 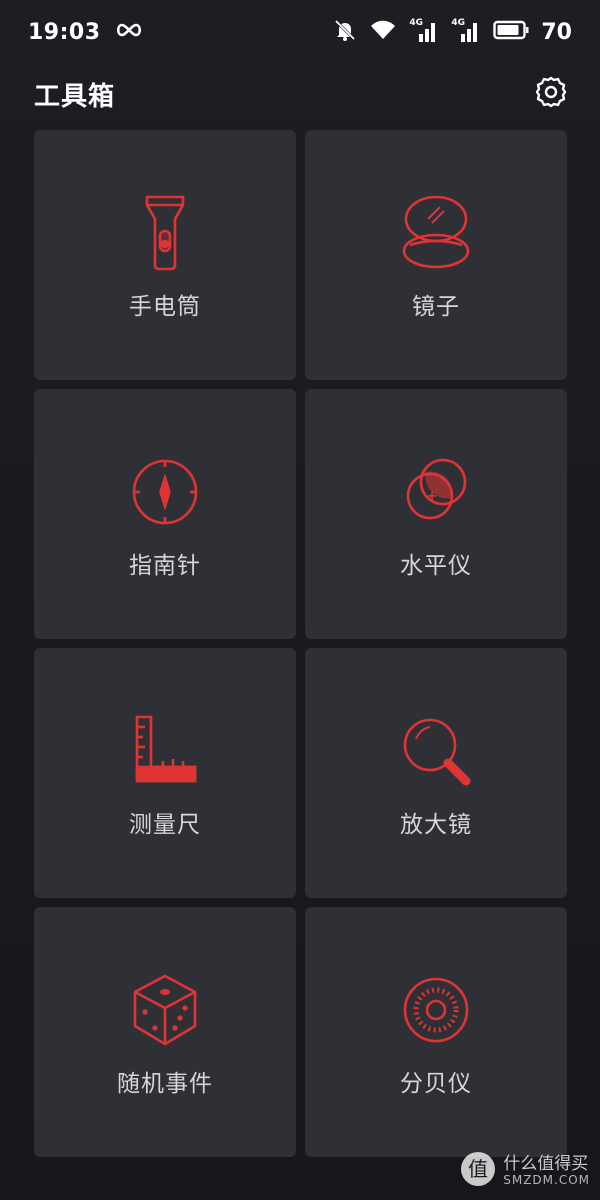 What do you see at coordinates (436, 825) in the screenshot?
I see `tool-label: 放大镜` at bounding box center [436, 825].